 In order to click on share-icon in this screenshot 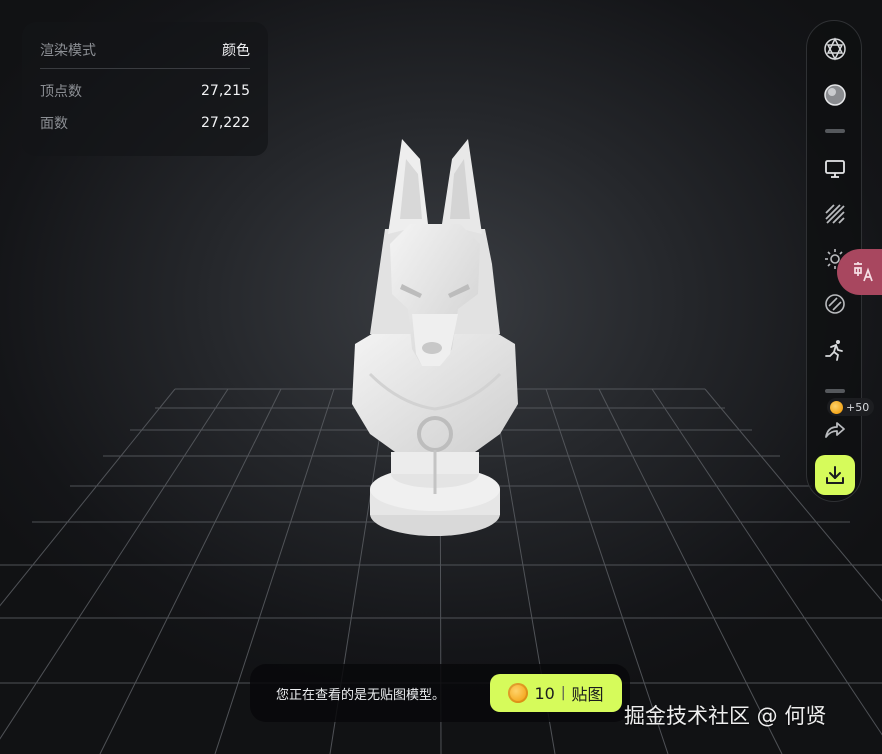, I will do `click(835, 430)`.